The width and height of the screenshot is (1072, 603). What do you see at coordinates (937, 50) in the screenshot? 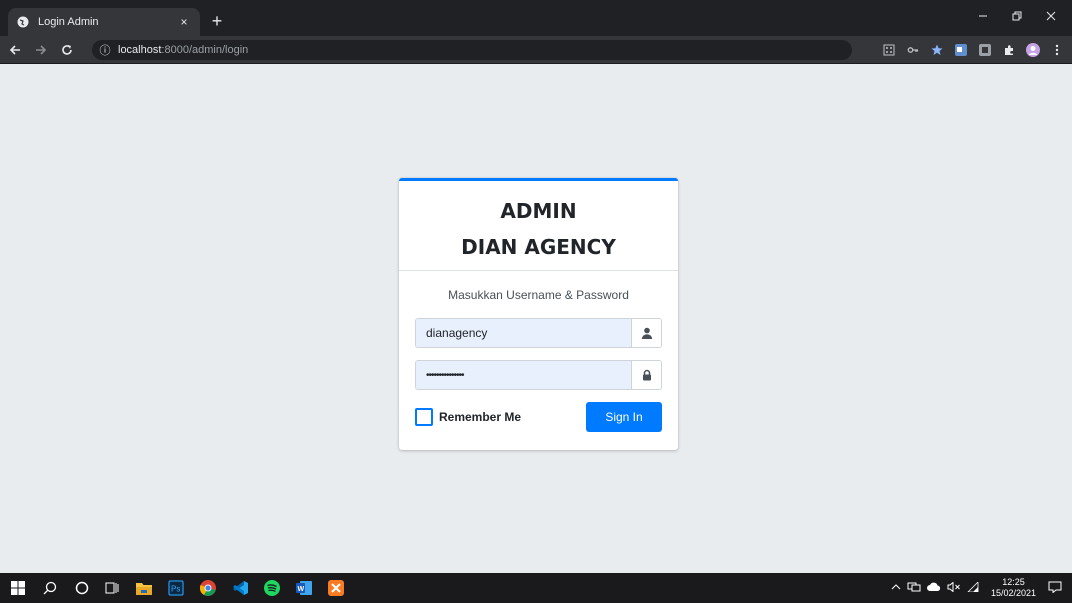
I see `bookmark-star-icon` at bounding box center [937, 50].